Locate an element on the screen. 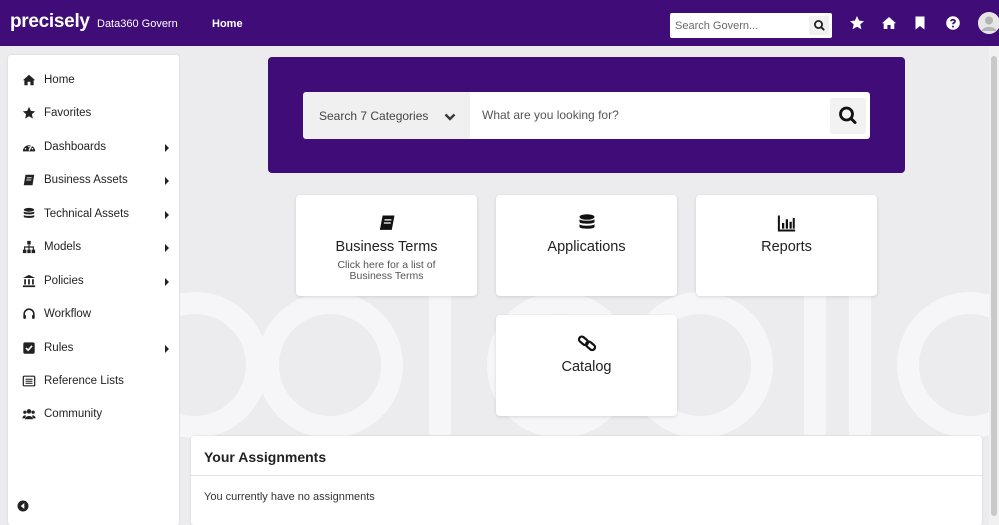 The height and width of the screenshot is (525, 999). sidebar-item-label: Technical Assets is located at coordinates (87, 214).